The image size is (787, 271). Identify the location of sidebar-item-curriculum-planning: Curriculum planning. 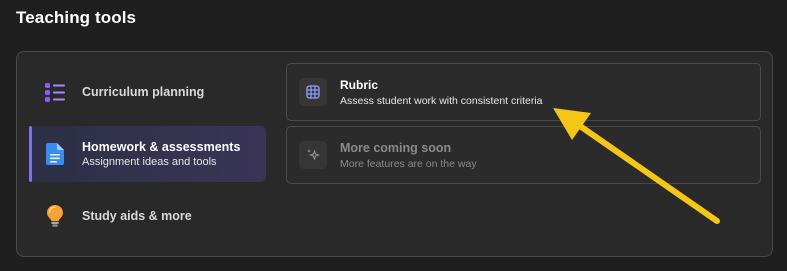
(147, 92).